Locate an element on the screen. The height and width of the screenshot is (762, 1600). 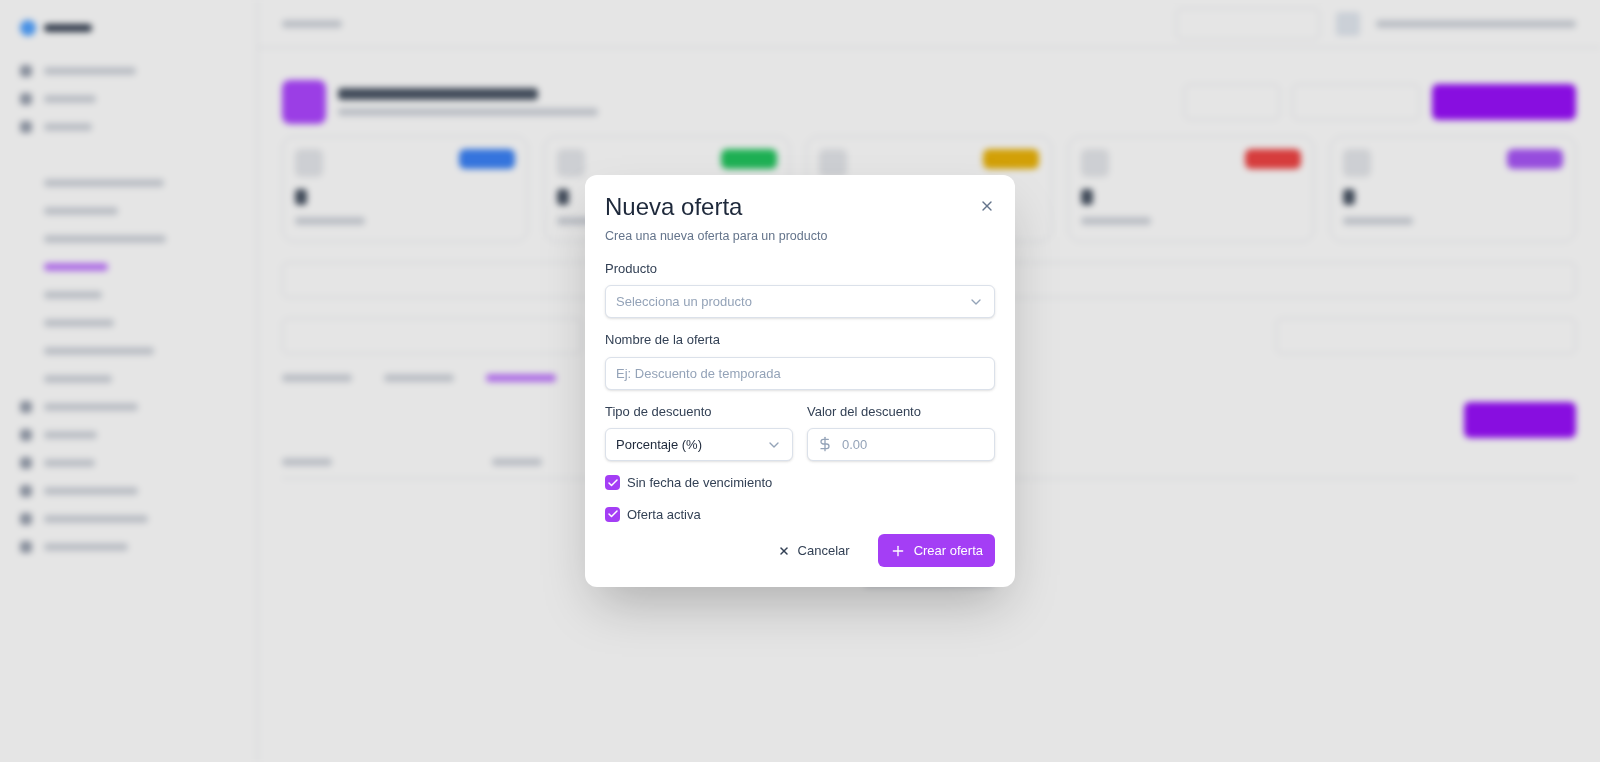
create-offer-button: Crear oferta is located at coordinates (936, 551).